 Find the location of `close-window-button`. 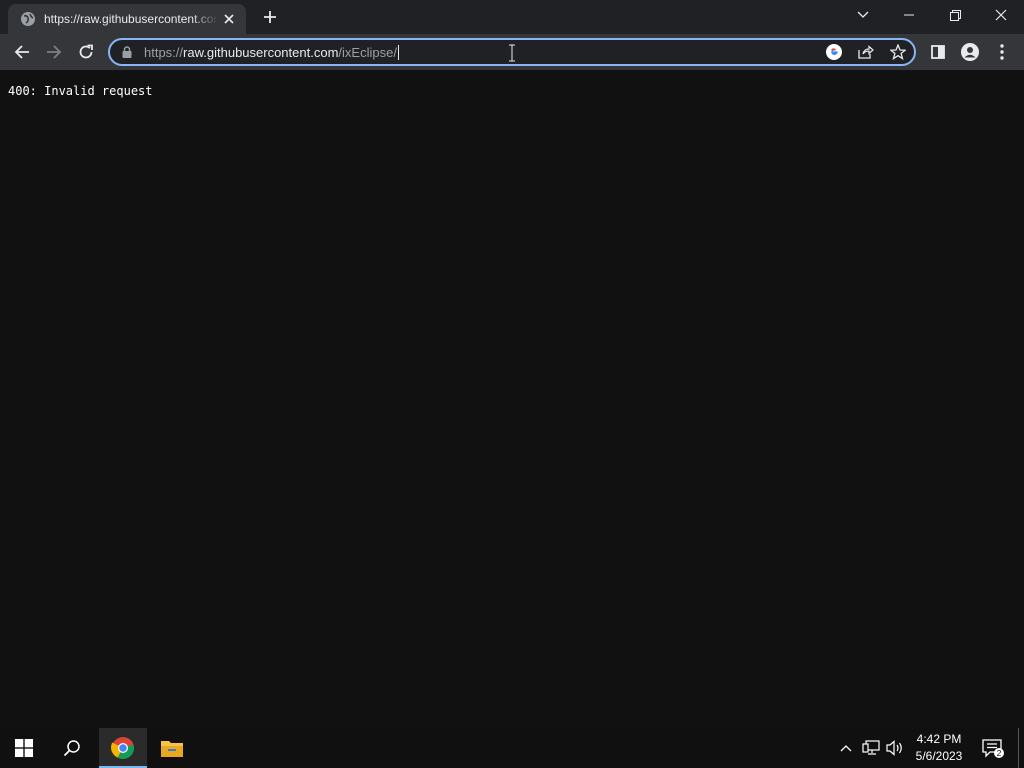

close-window-button is located at coordinates (1001, 15).